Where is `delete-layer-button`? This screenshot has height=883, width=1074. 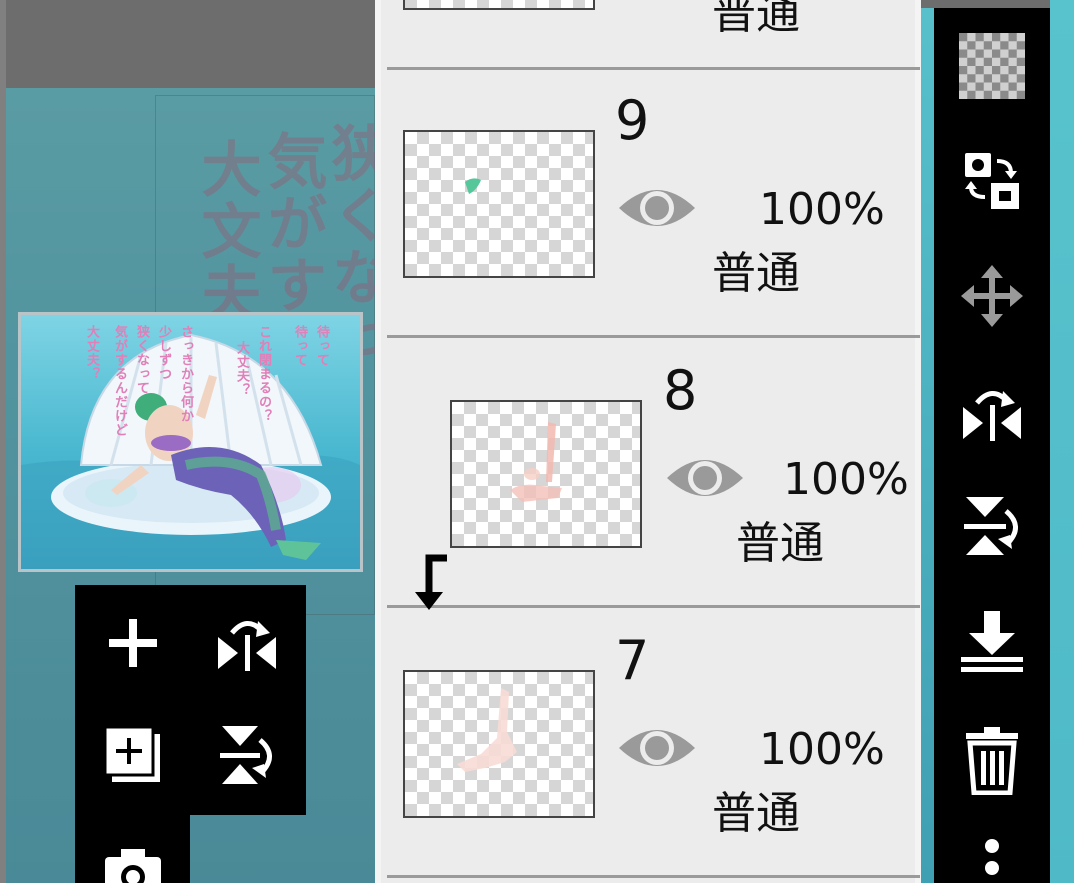 delete-layer-button is located at coordinates (992, 760).